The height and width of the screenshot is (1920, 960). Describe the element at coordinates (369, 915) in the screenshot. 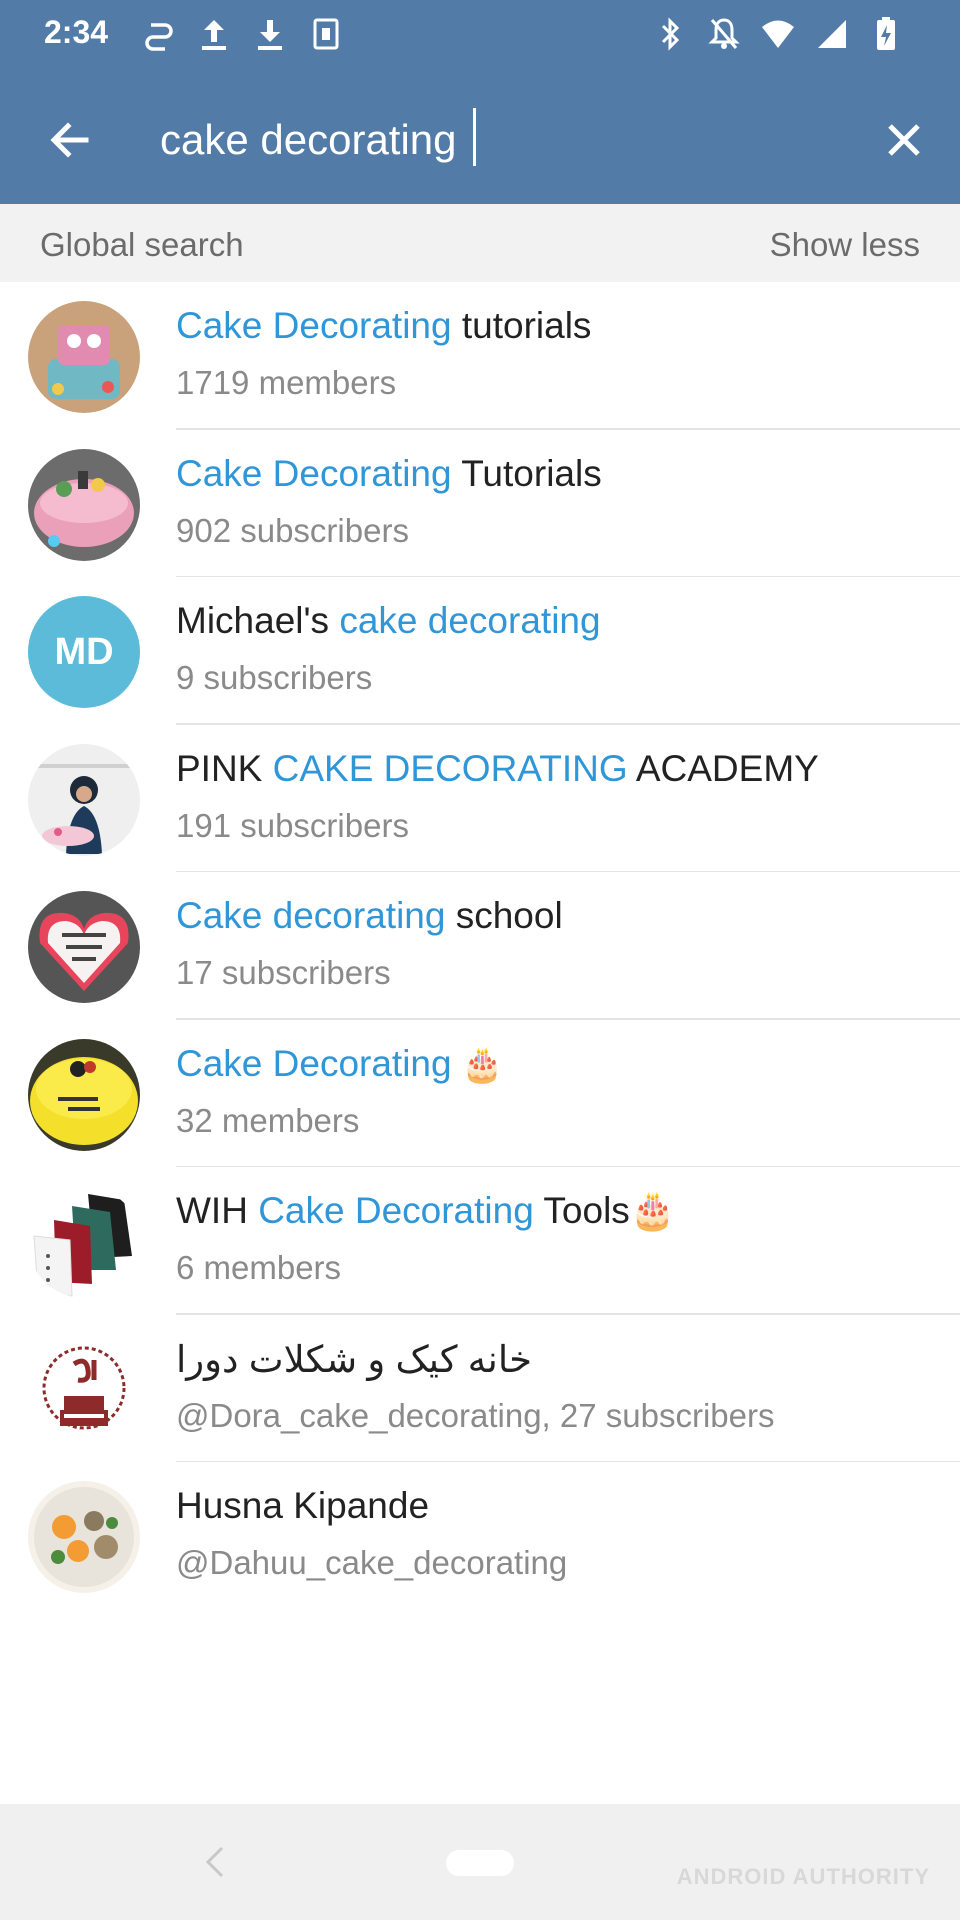

I see `result-title: Cake decorating school` at that location.